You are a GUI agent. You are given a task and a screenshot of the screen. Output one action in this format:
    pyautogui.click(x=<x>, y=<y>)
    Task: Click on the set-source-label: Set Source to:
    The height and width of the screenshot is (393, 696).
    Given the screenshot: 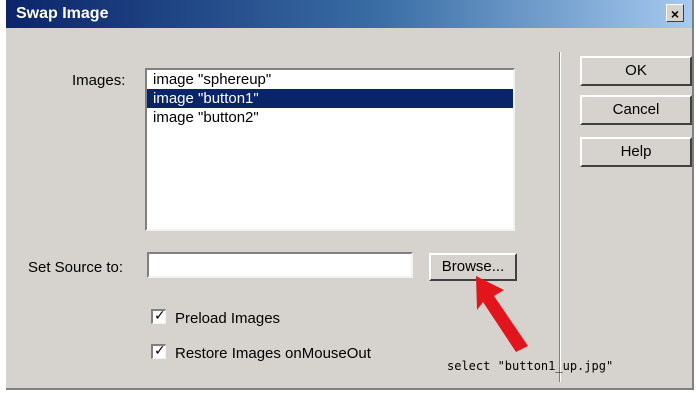 What is the action you would take?
    pyautogui.click(x=76, y=267)
    